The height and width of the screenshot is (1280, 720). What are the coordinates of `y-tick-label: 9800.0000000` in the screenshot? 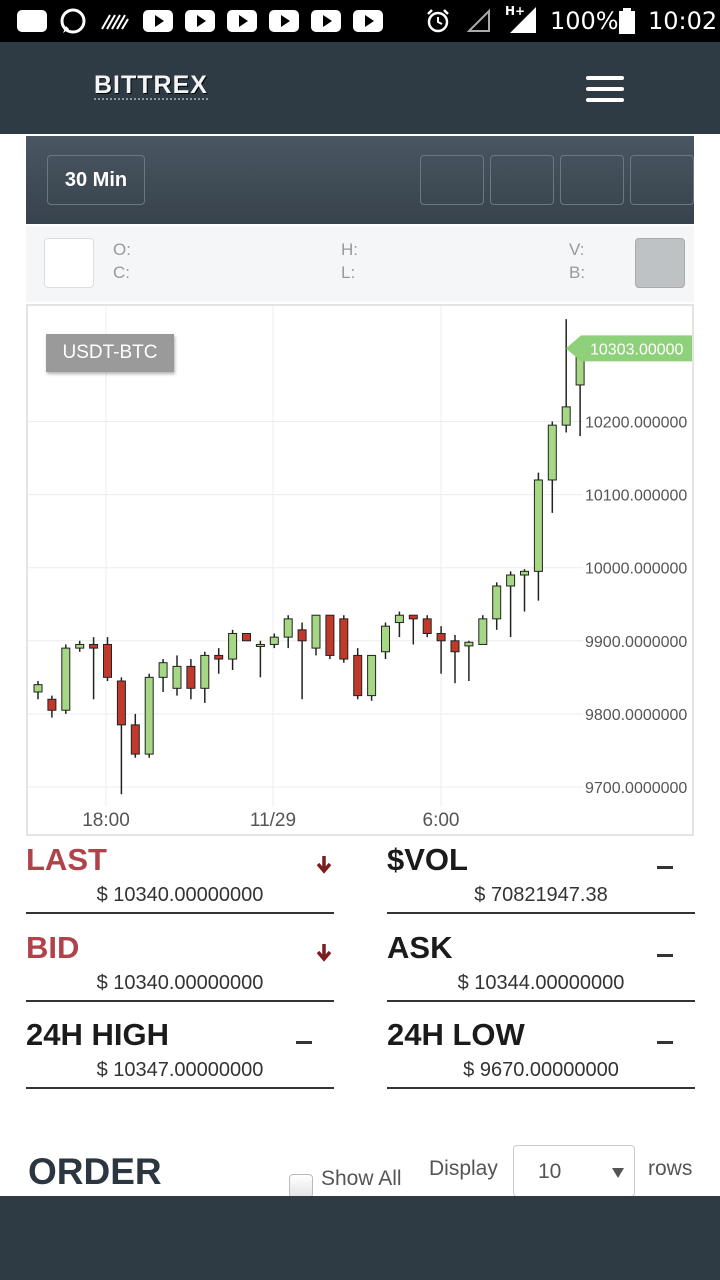 It's located at (636, 715).